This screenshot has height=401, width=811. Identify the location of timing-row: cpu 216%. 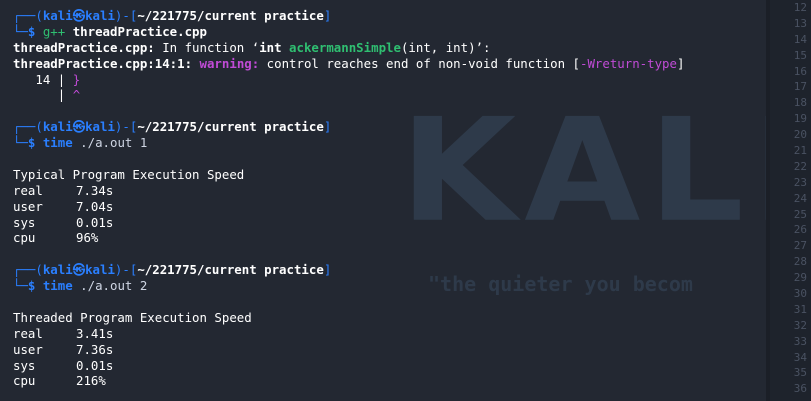
(59, 381).